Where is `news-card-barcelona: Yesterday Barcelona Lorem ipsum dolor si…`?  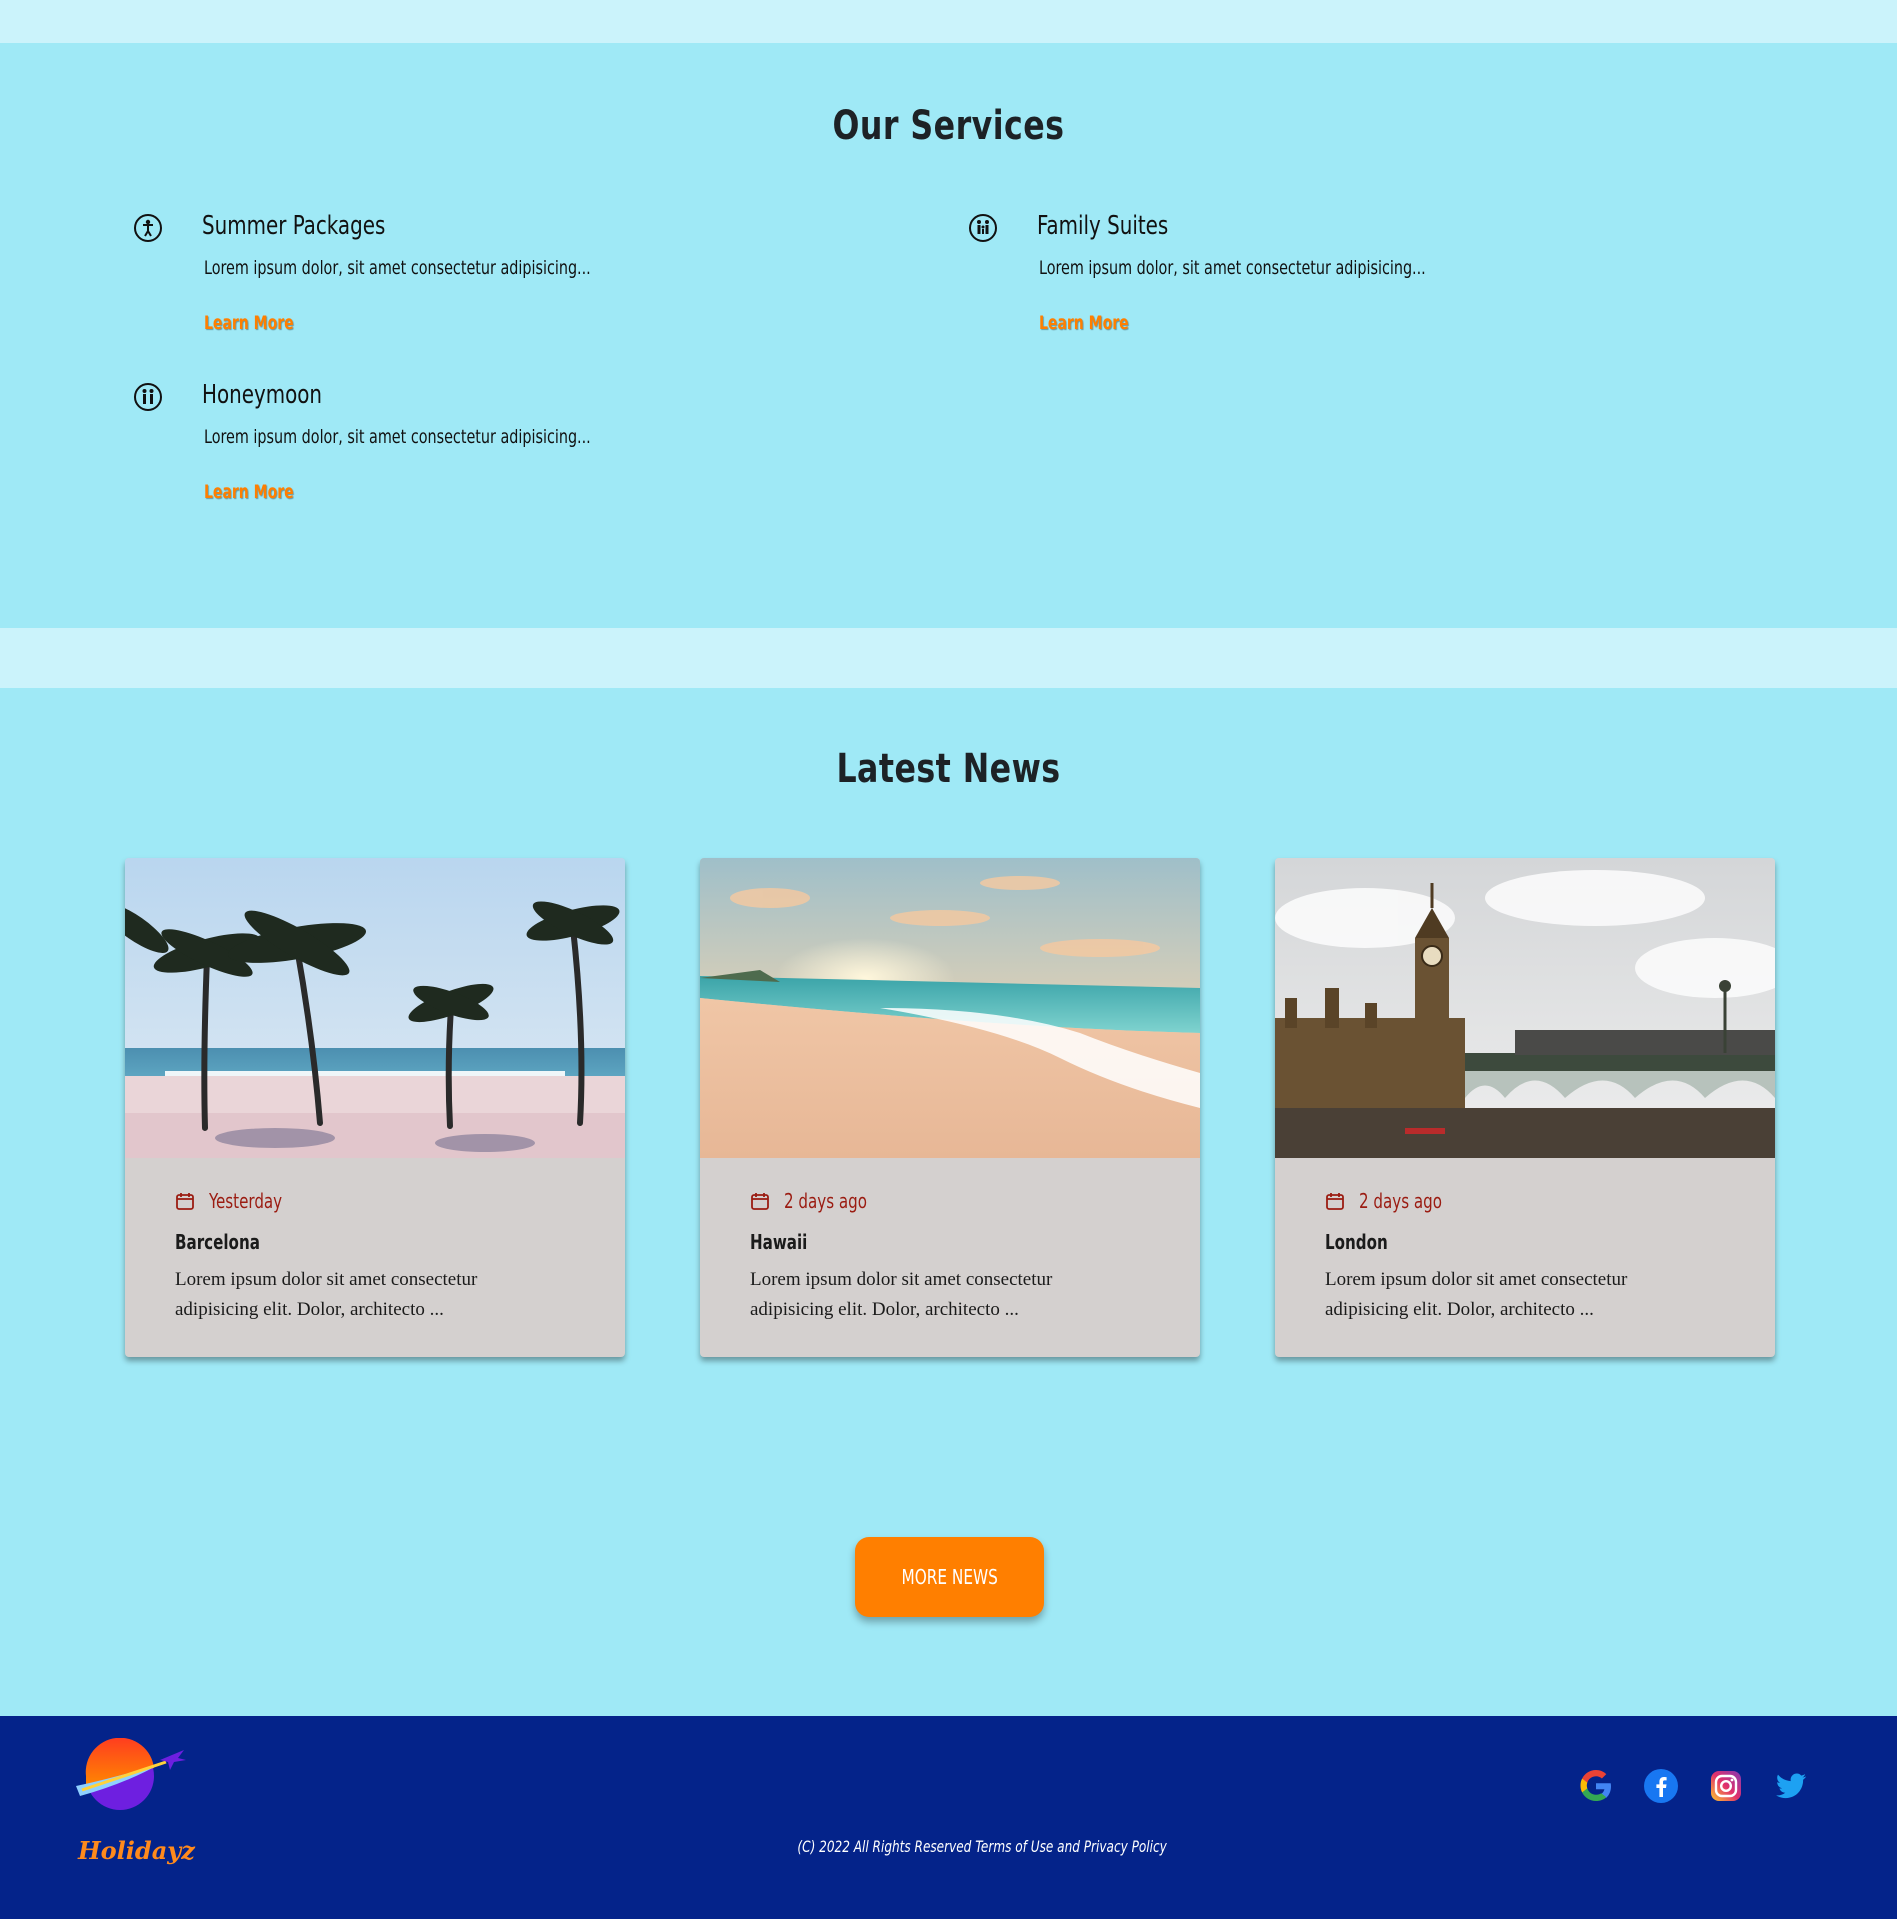
news-card-barcelona: Yesterday Barcelona Lorem ipsum dolor si… is located at coordinates (375, 1107).